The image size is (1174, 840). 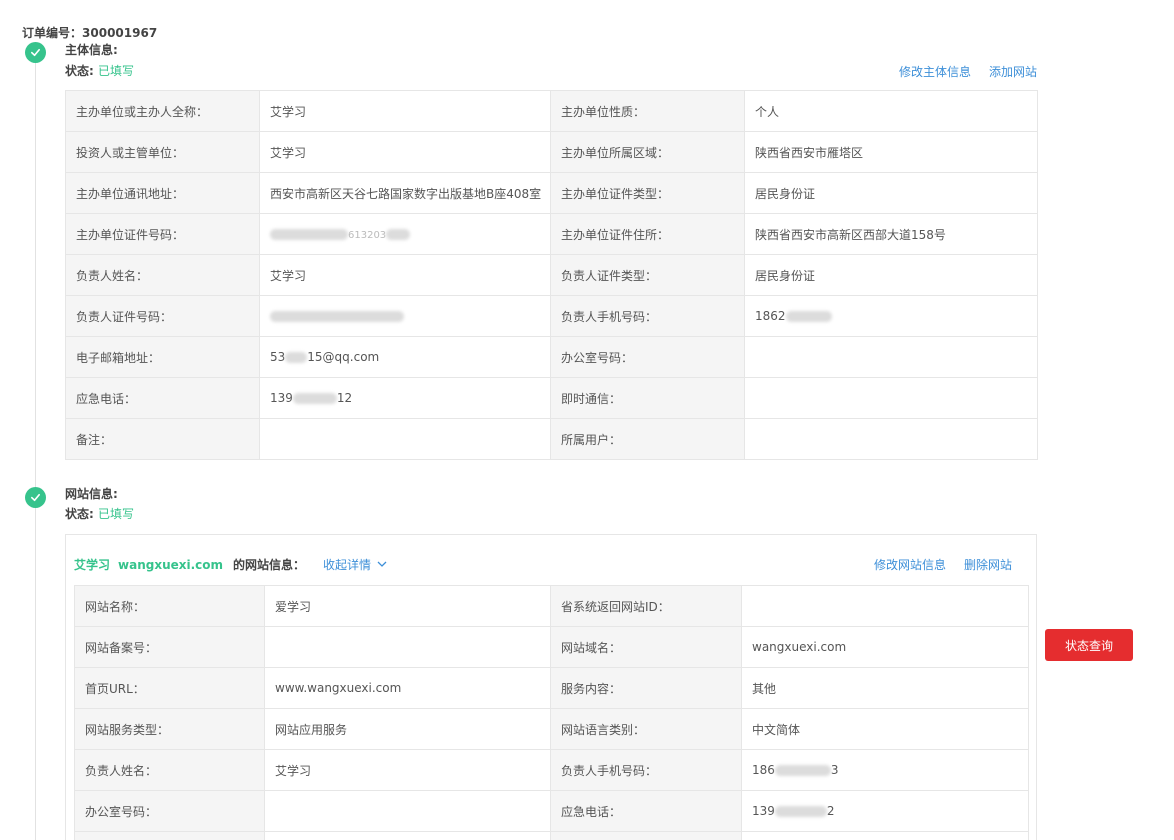 I want to click on status-query-button: 状态查询, so click(x=1089, y=645).